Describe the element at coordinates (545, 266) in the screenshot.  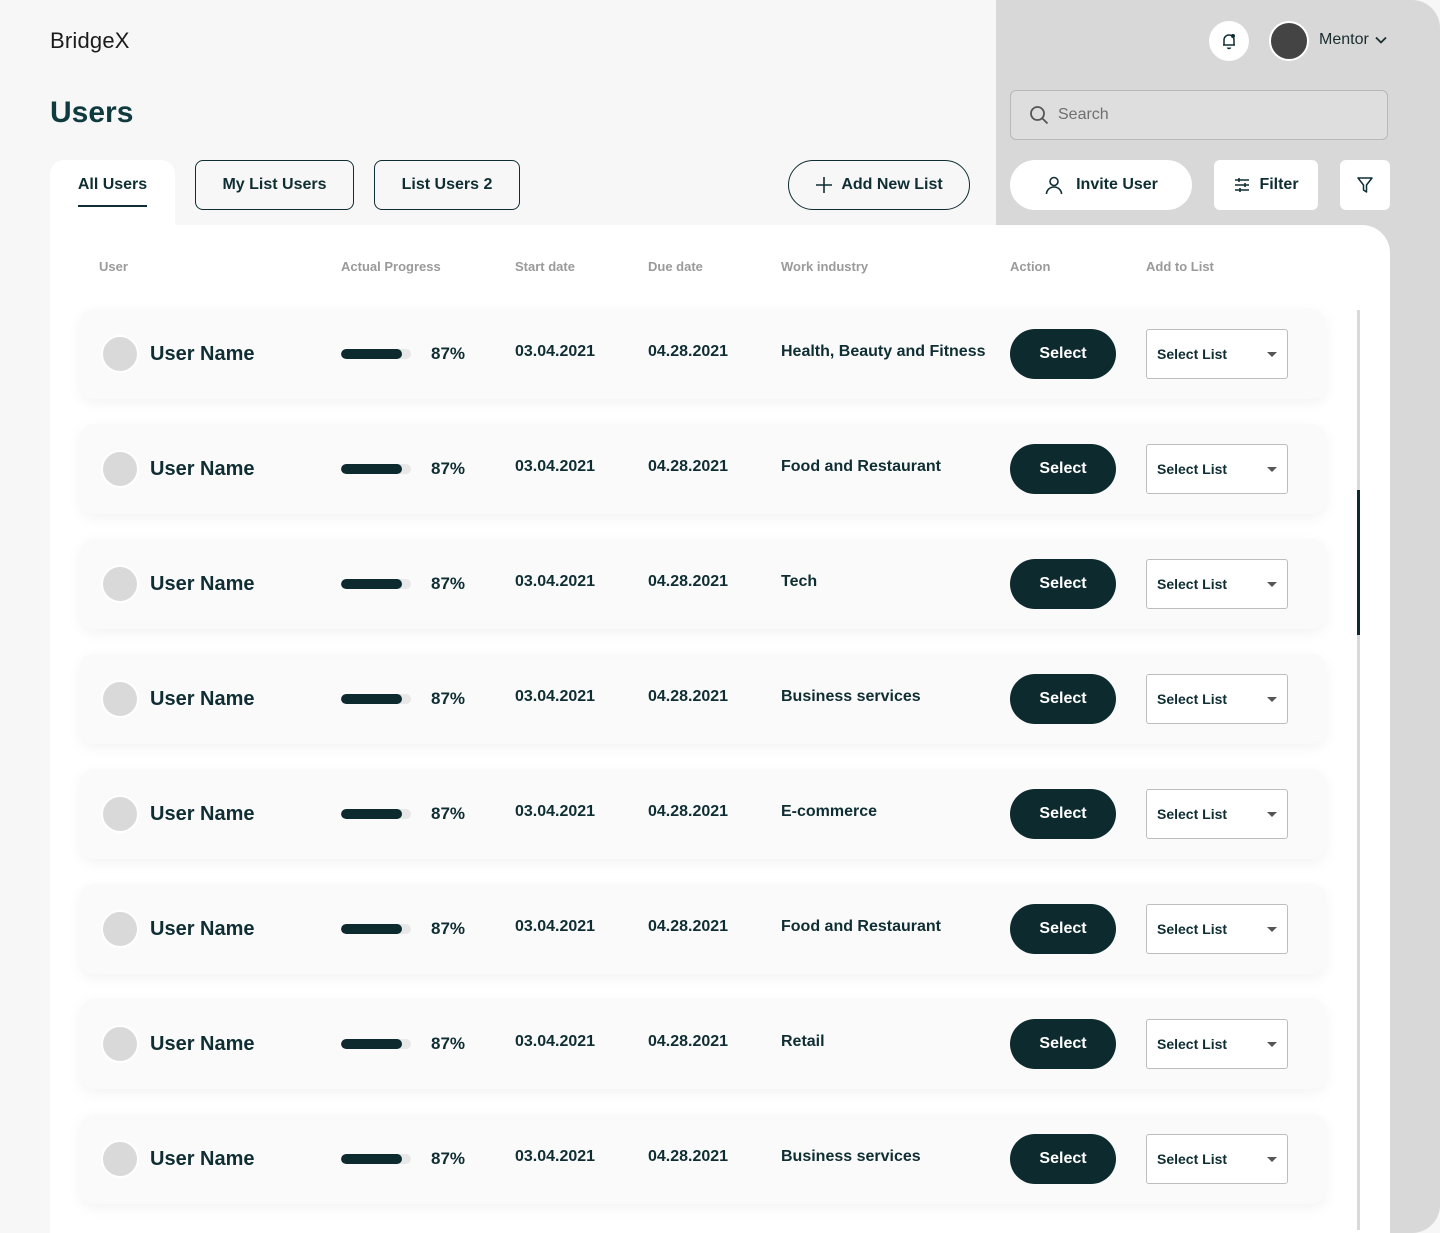
I see `column-header-start-date: Start date` at that location.